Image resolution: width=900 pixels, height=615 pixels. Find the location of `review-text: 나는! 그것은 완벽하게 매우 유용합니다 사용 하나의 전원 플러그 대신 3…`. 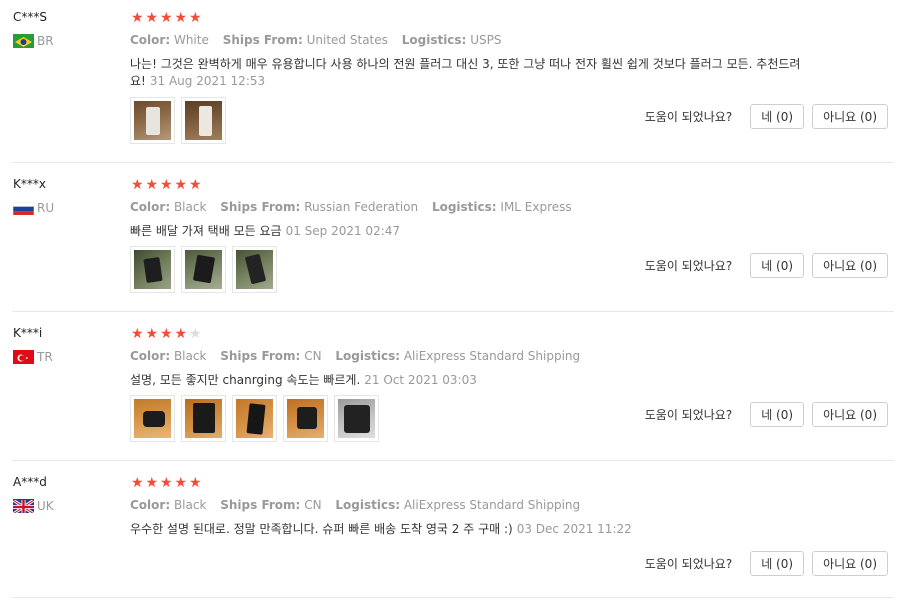

review-text: 나는! 그것은 완벽하게 매우 유용합니다 사용 하나의 전원 플러그 대신 3… is located at coordinates (475, 73).